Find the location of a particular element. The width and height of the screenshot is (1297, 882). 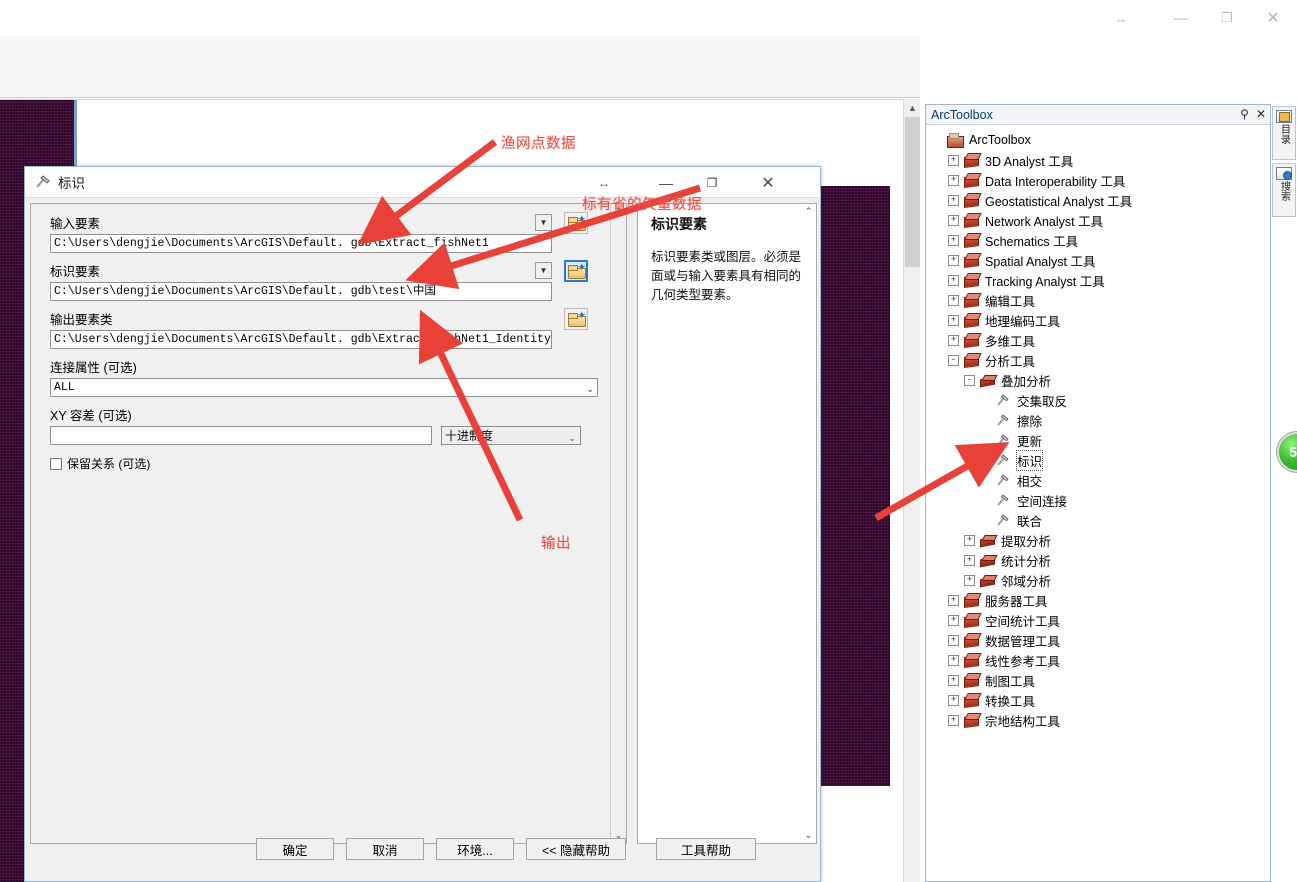

tree-item-tracking-analyst-工具: + Tracking Analyst 工具 is located at coordinates (1098, 280).